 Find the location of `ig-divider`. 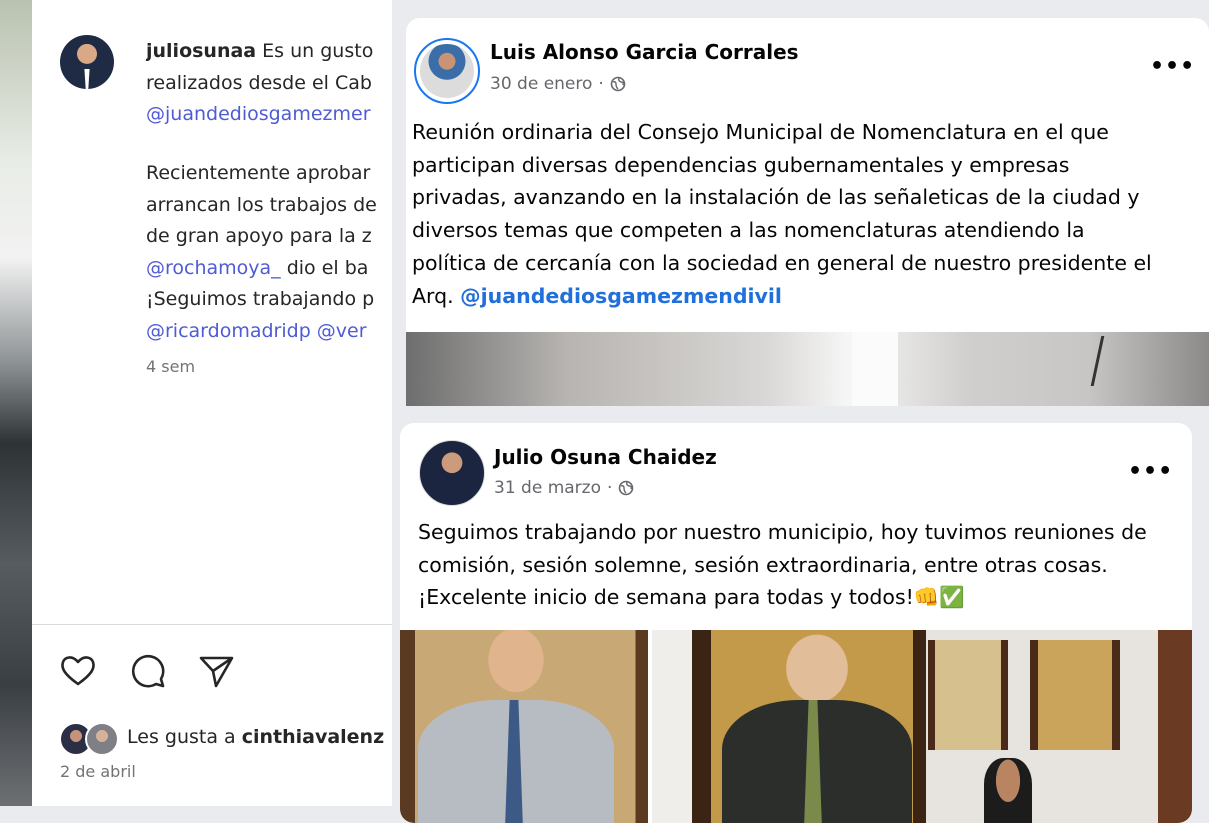

ig-divider is located at coordinates (212, 624).